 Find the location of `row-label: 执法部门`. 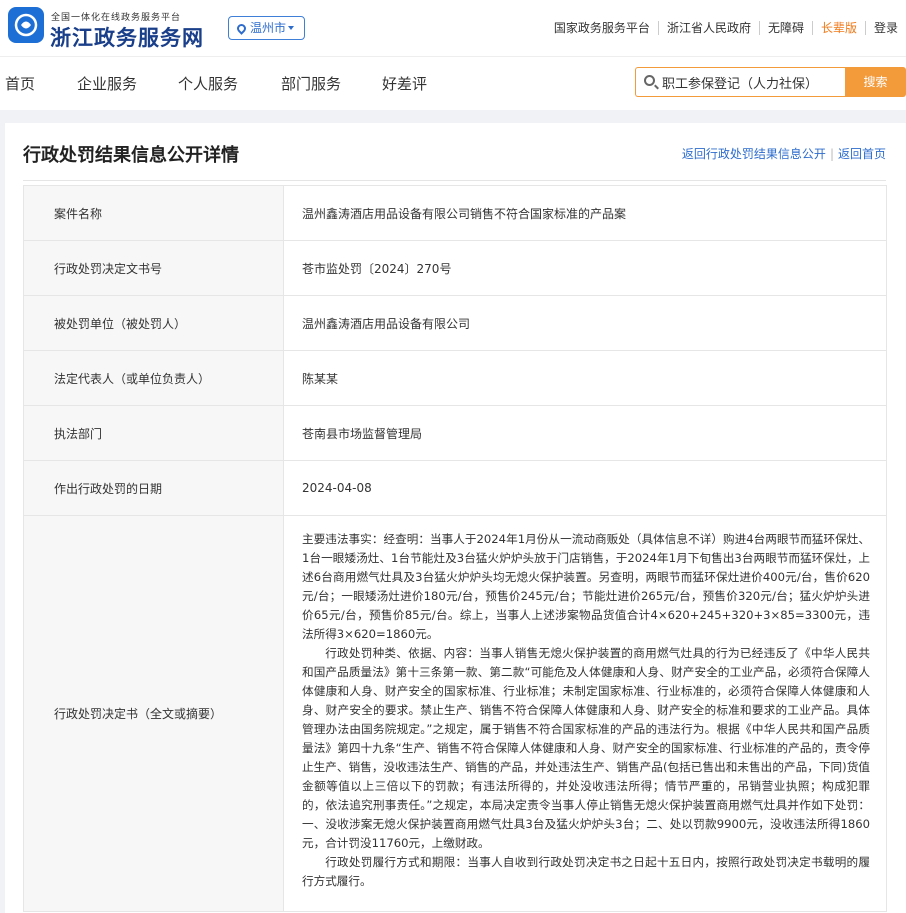

row-label: 执法部门 is located at coordinates (153, 433).